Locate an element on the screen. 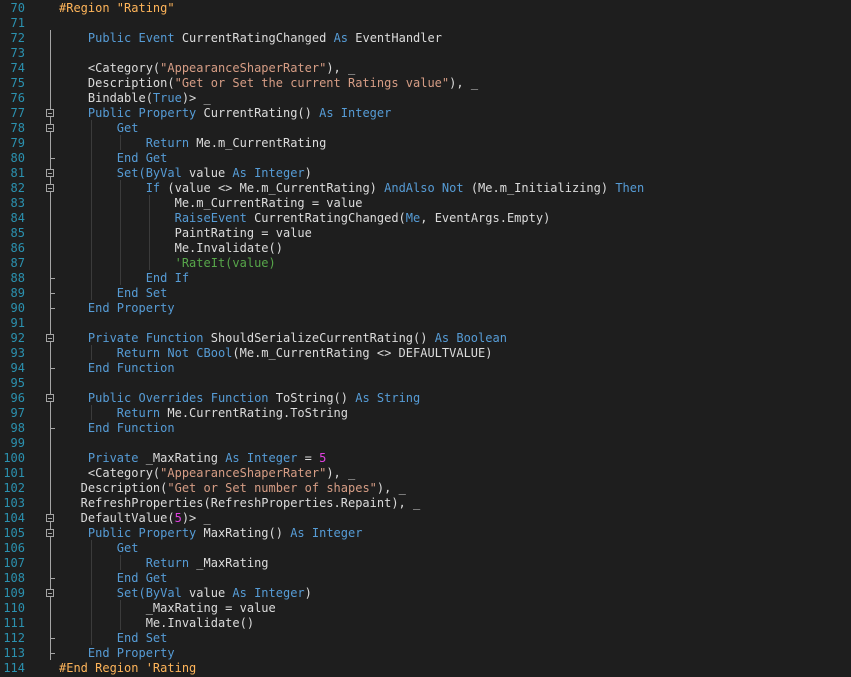 The width and height of the screenshot is (851, 677). code-text: End If is located at coordinates (124, 278).